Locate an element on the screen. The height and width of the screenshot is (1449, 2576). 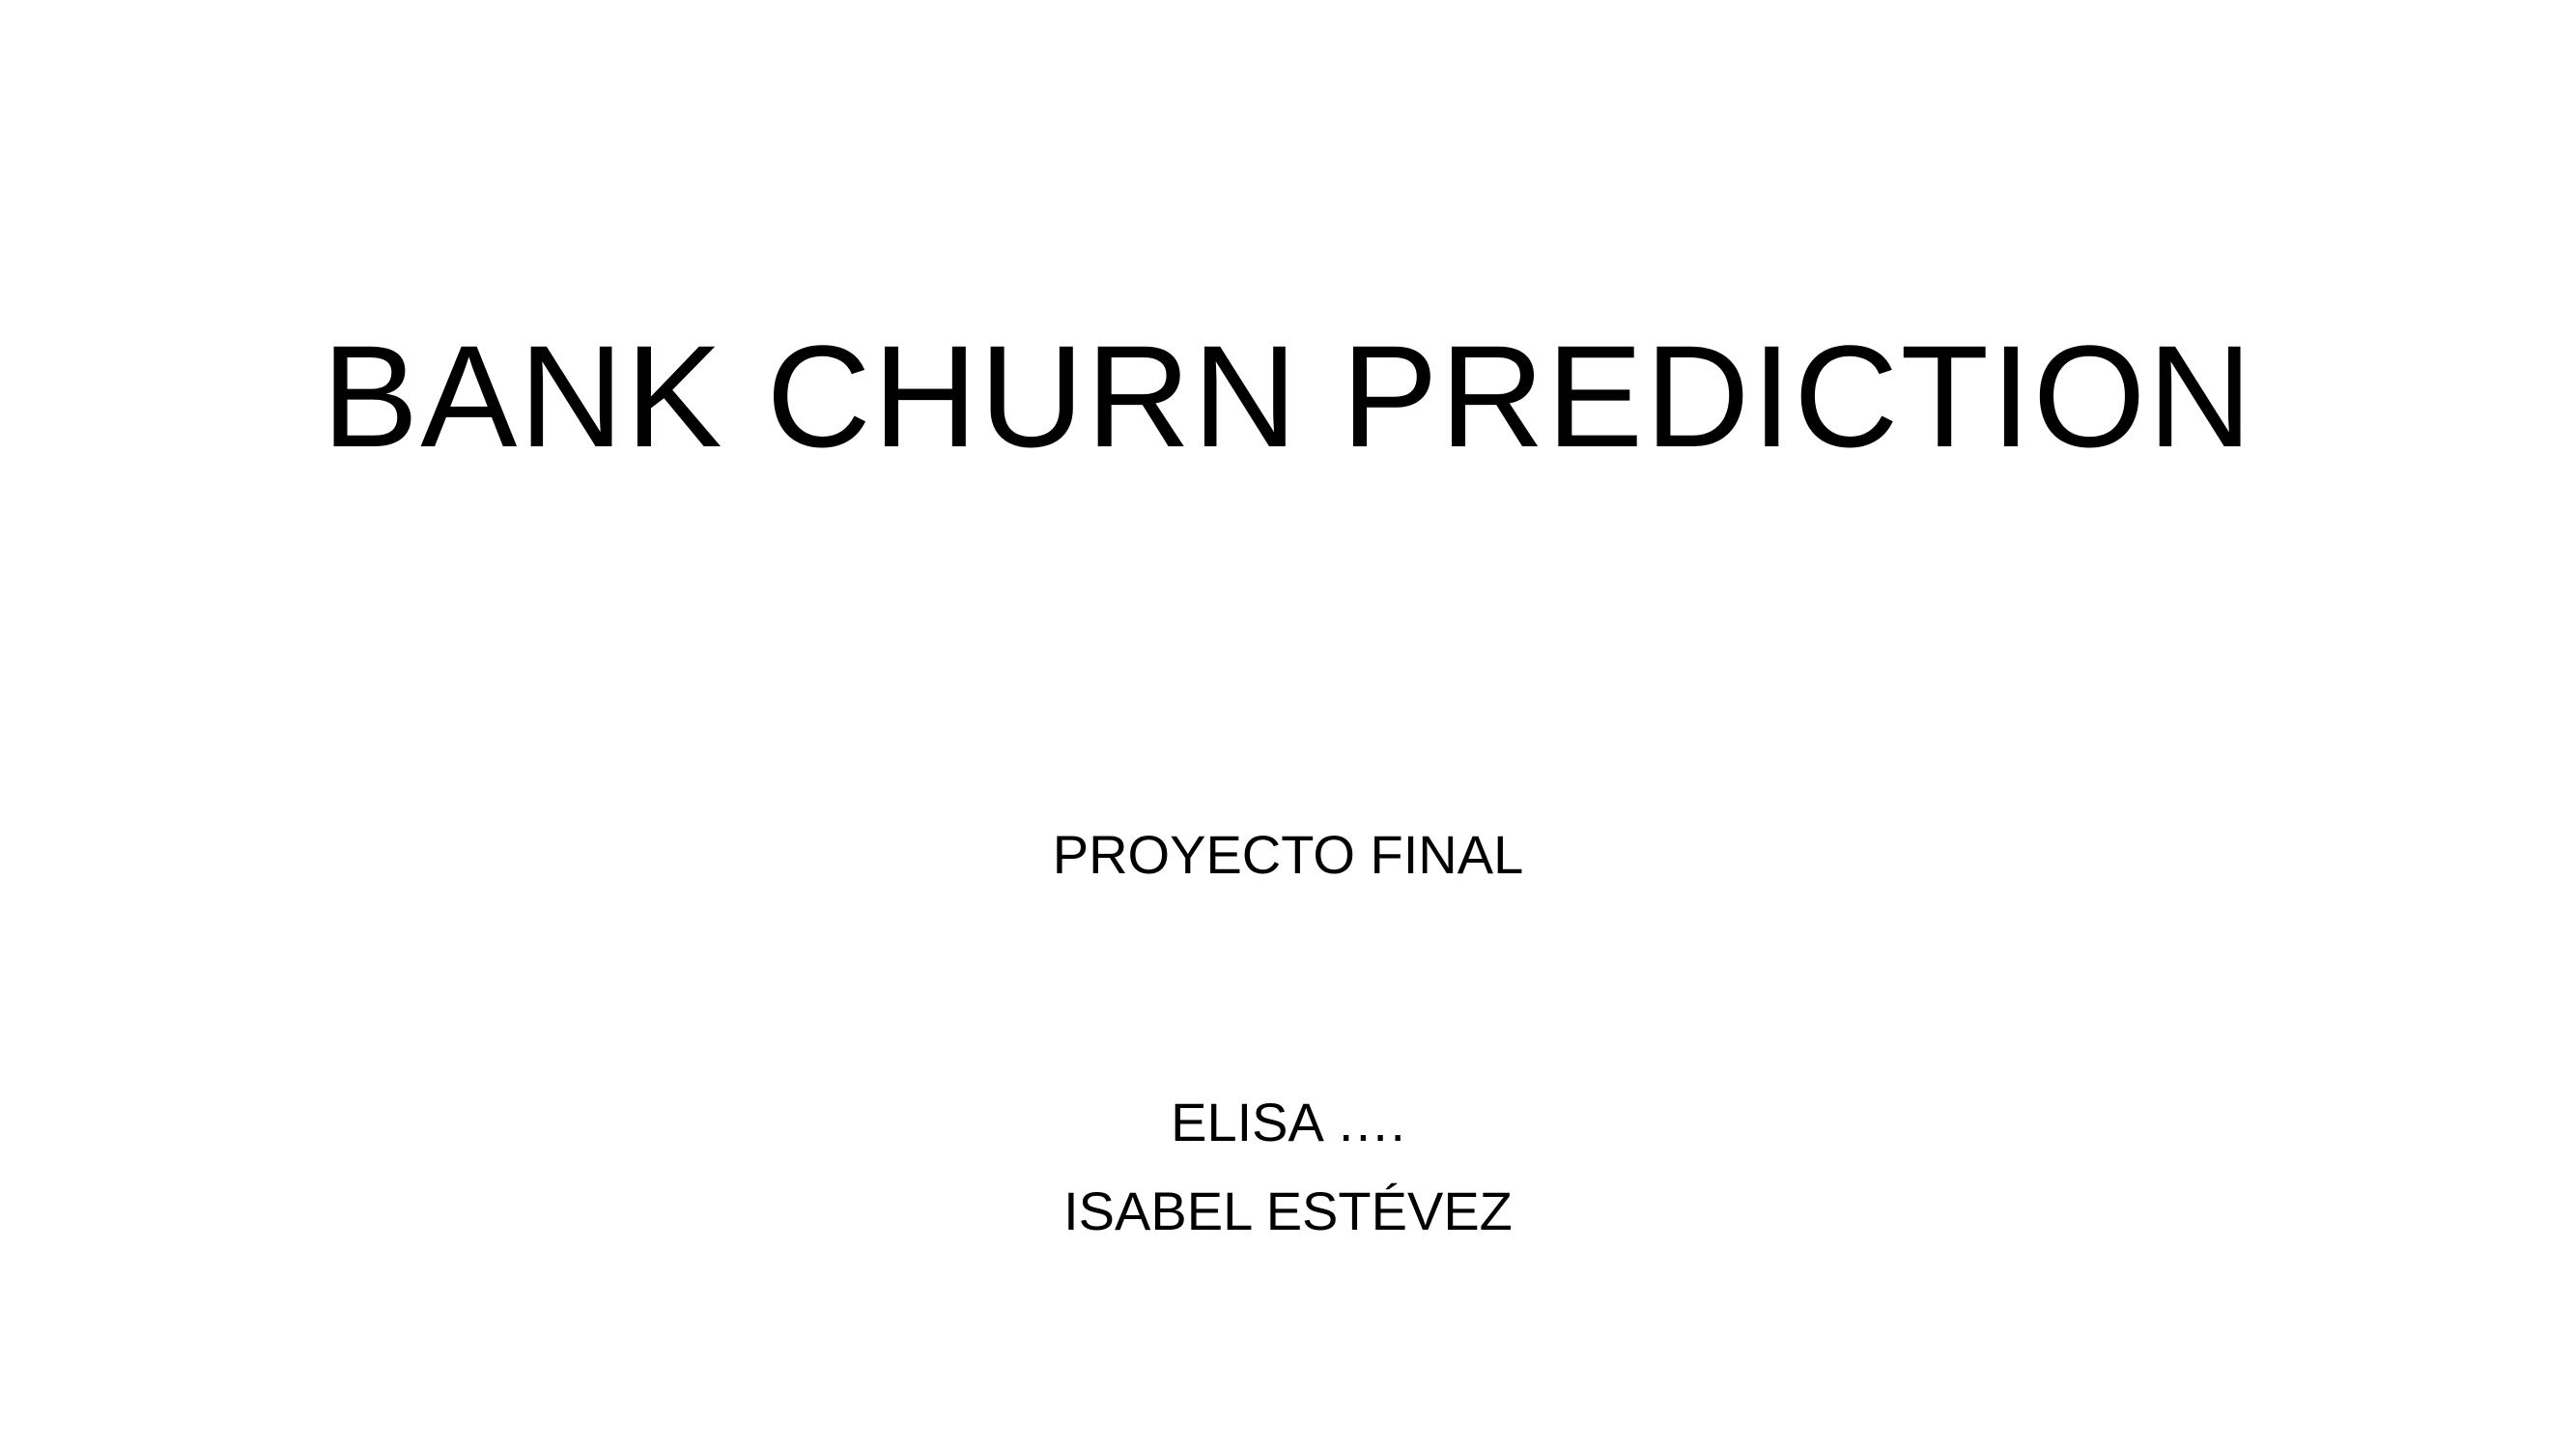
author-name: ELISA …. is located at coordinates (1288, 1122).